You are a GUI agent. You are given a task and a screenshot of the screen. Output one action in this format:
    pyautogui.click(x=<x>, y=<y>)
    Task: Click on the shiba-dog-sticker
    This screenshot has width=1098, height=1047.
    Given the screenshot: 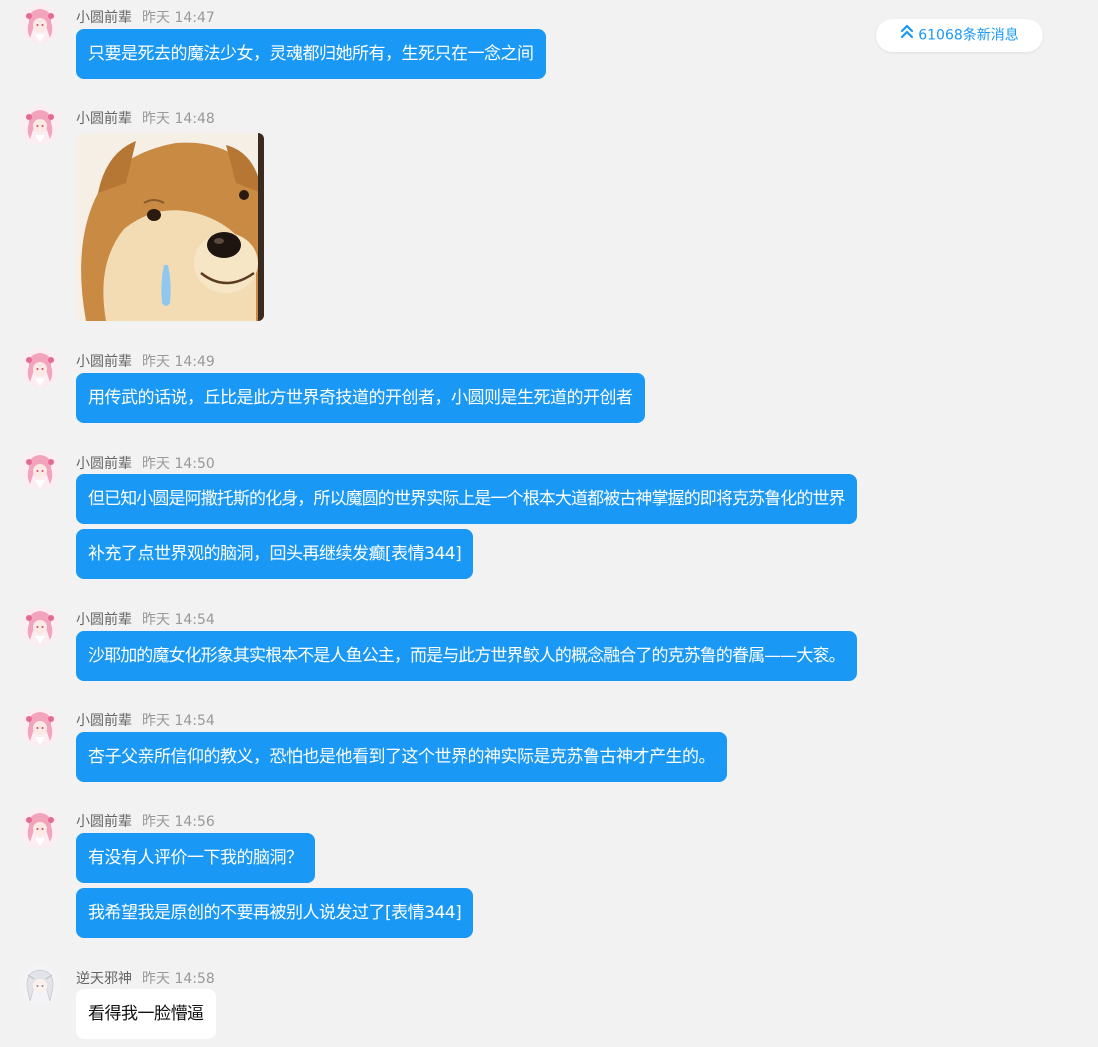 What is the action you would take?
    pyautogui.click(x=170, y=227)
    